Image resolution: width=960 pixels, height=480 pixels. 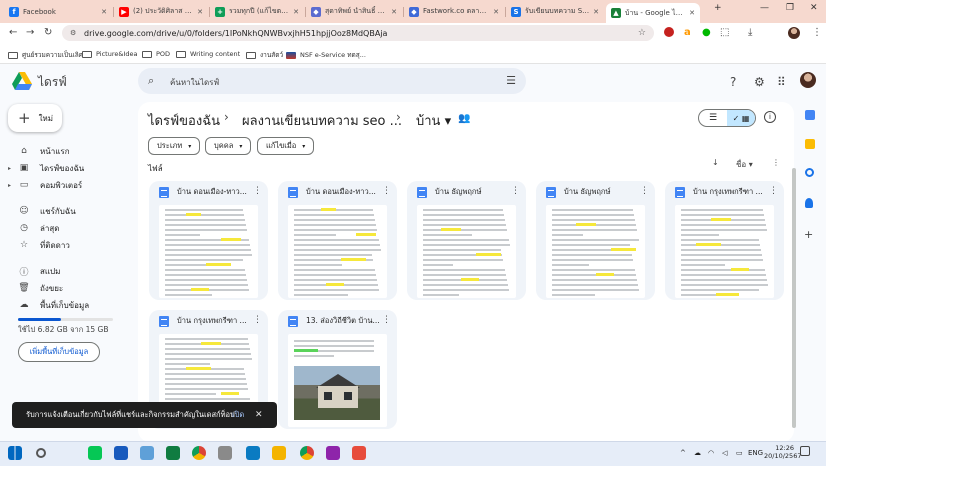 I want to click on keep-icon, so click(x=810, y=144).